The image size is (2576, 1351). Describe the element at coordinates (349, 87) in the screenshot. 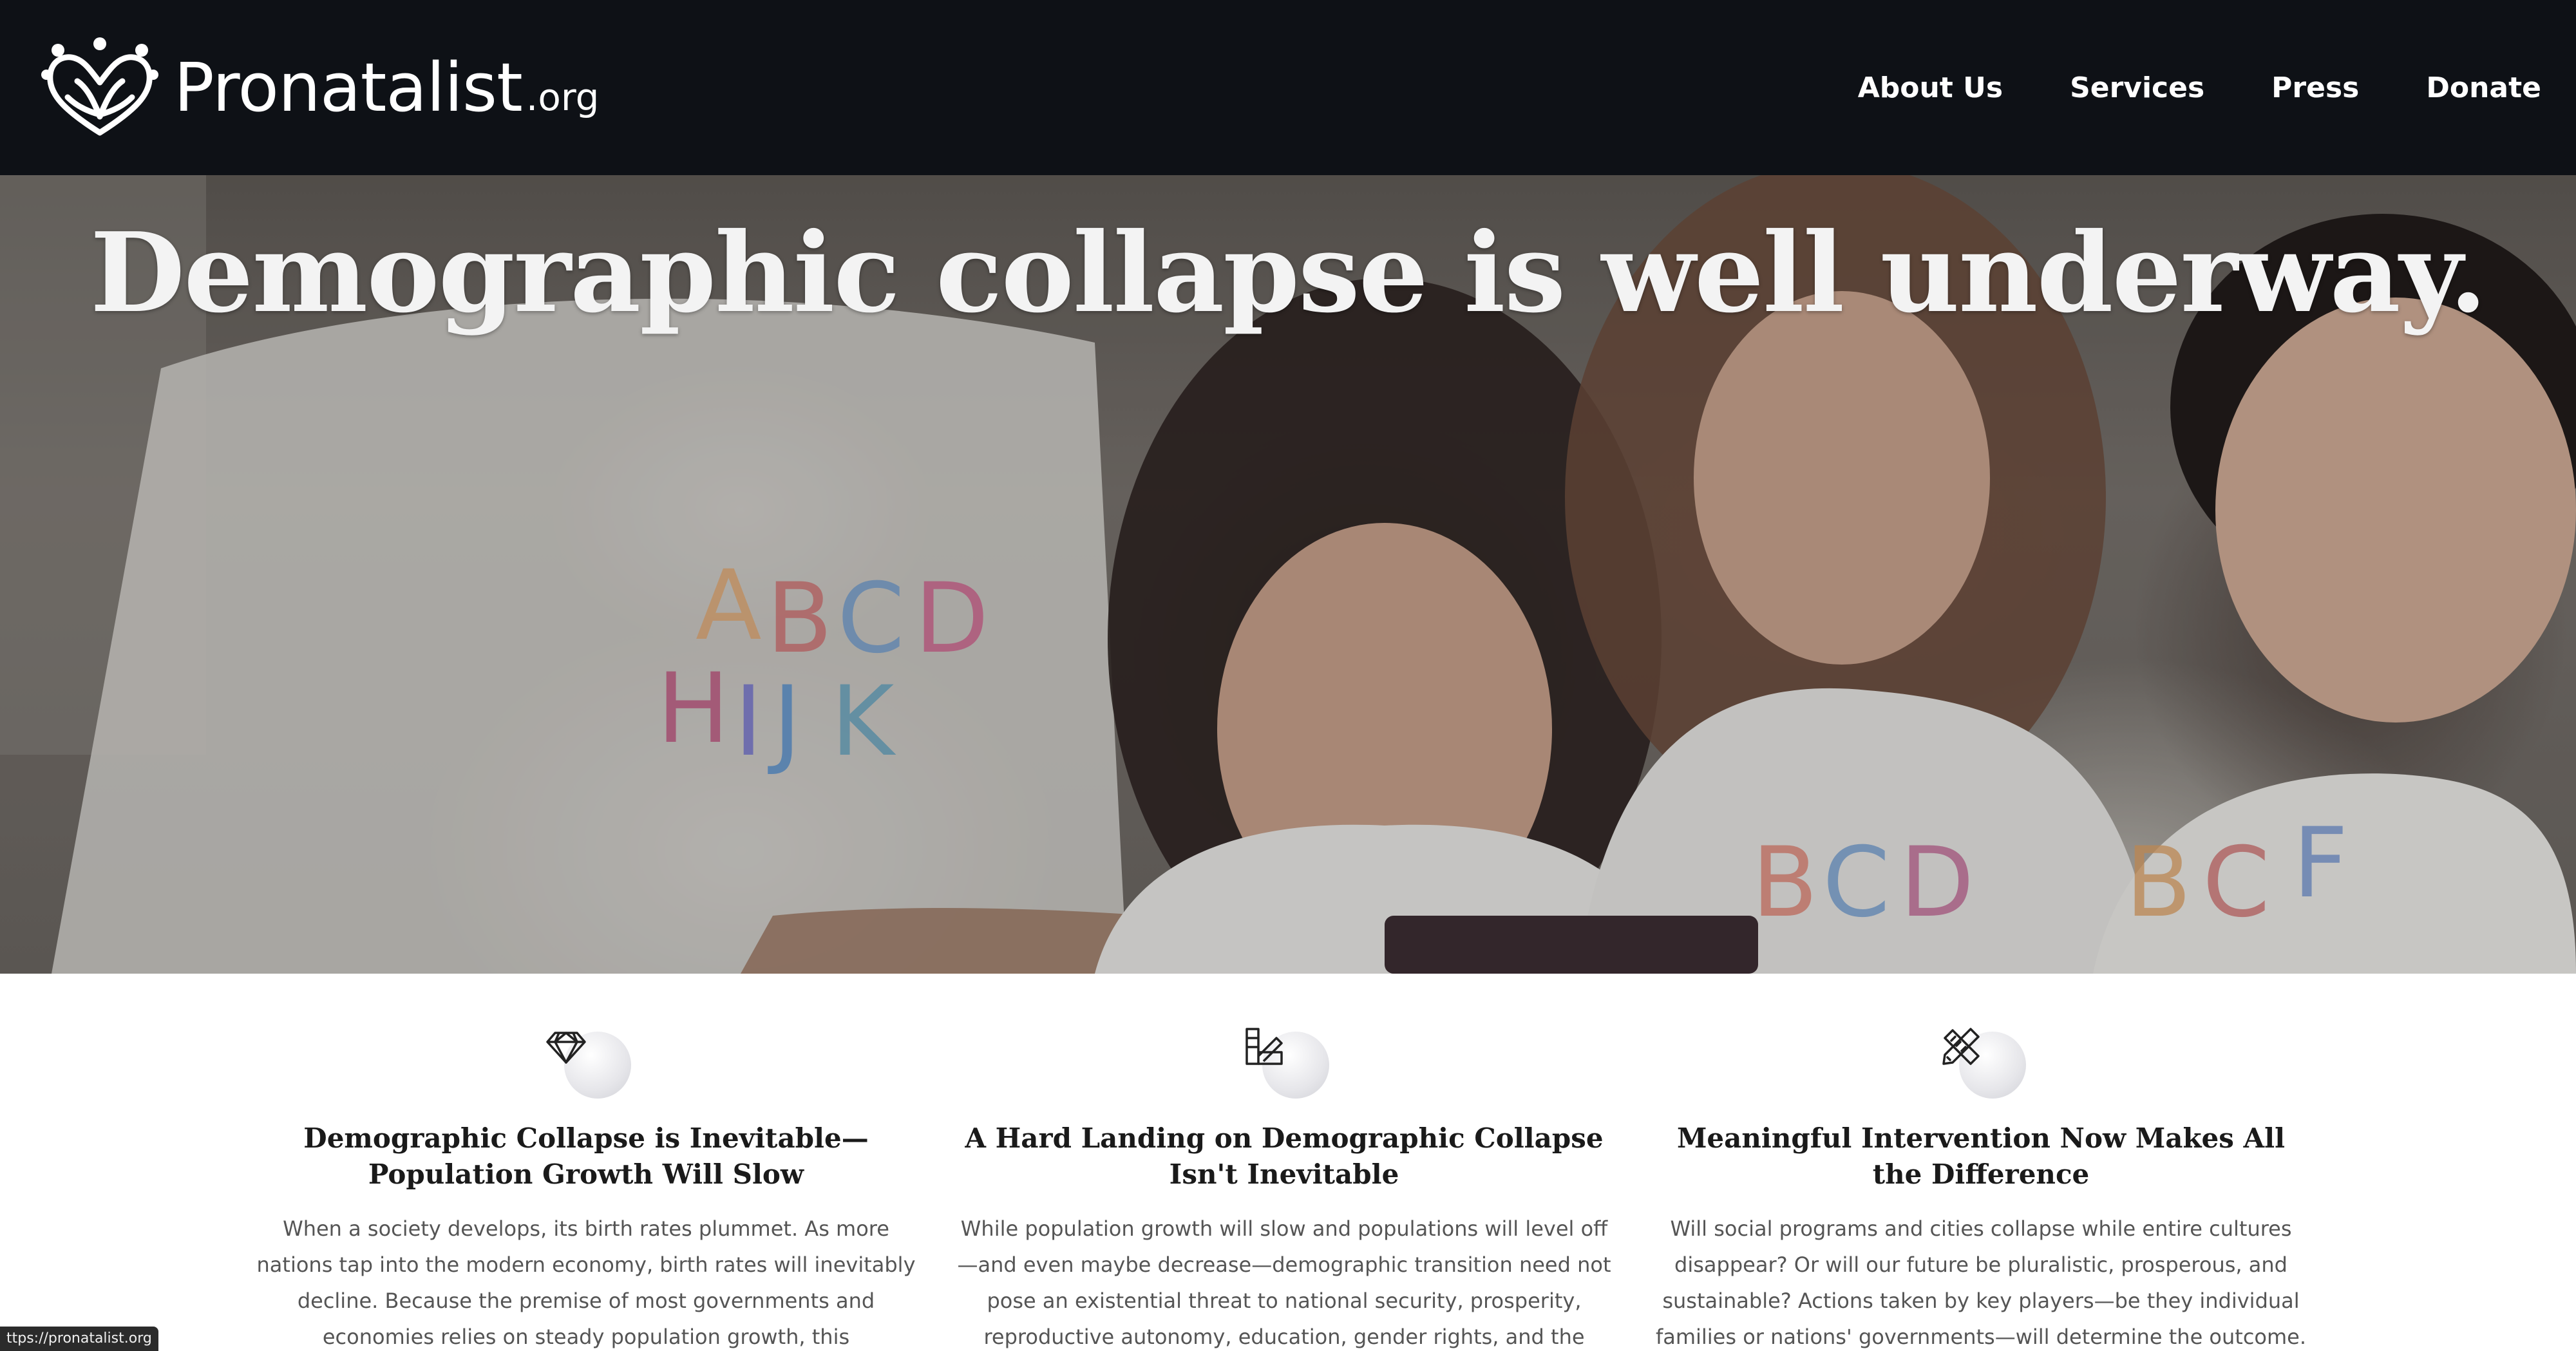

I see `brand-name: Pronatalist` at that location.